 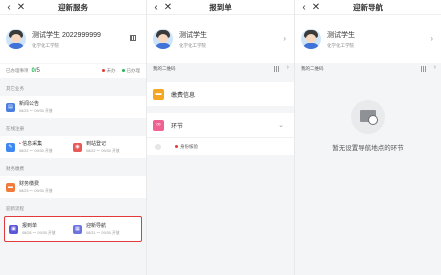 I want to click on service-date: 08/31 ～ 09/30 开放, so click(x=103, y=233).